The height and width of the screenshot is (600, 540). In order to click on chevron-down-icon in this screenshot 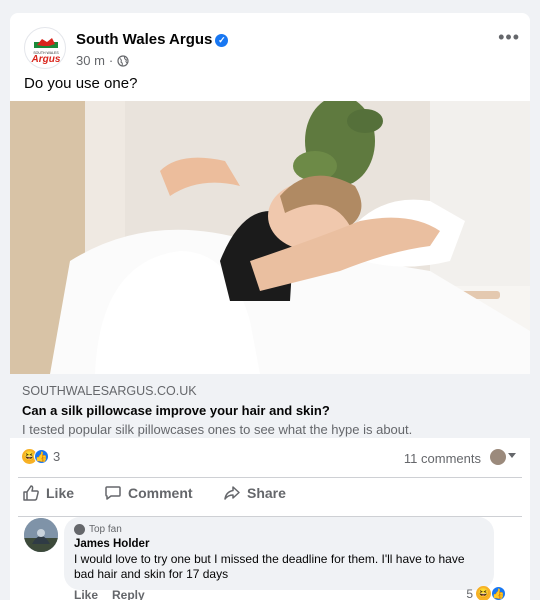, I will do `click(512, 455)`.